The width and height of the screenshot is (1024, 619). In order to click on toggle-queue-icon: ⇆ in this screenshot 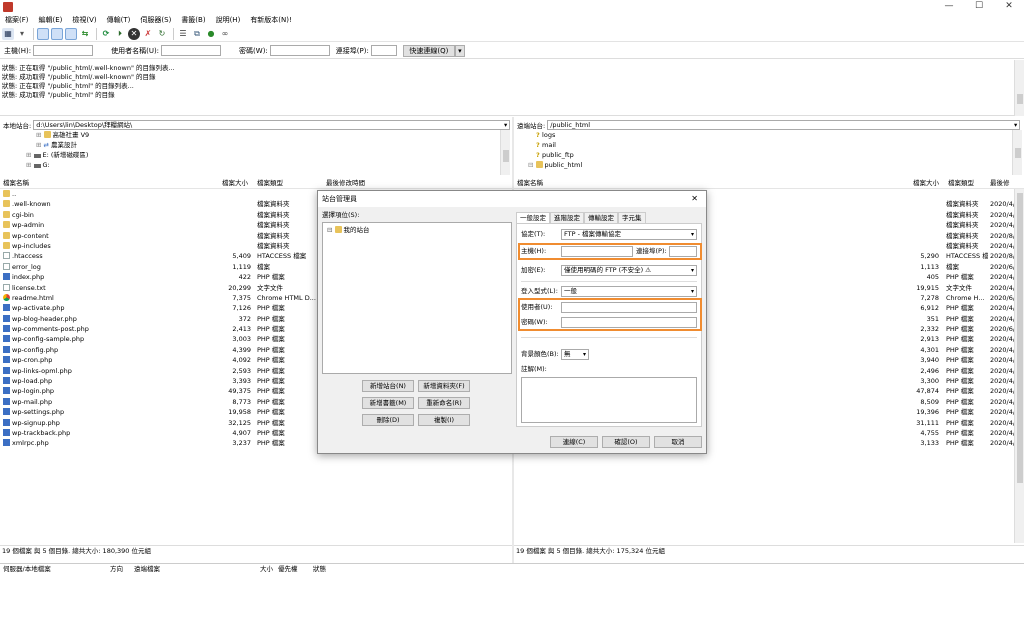, I will do `click(85, 34)`.